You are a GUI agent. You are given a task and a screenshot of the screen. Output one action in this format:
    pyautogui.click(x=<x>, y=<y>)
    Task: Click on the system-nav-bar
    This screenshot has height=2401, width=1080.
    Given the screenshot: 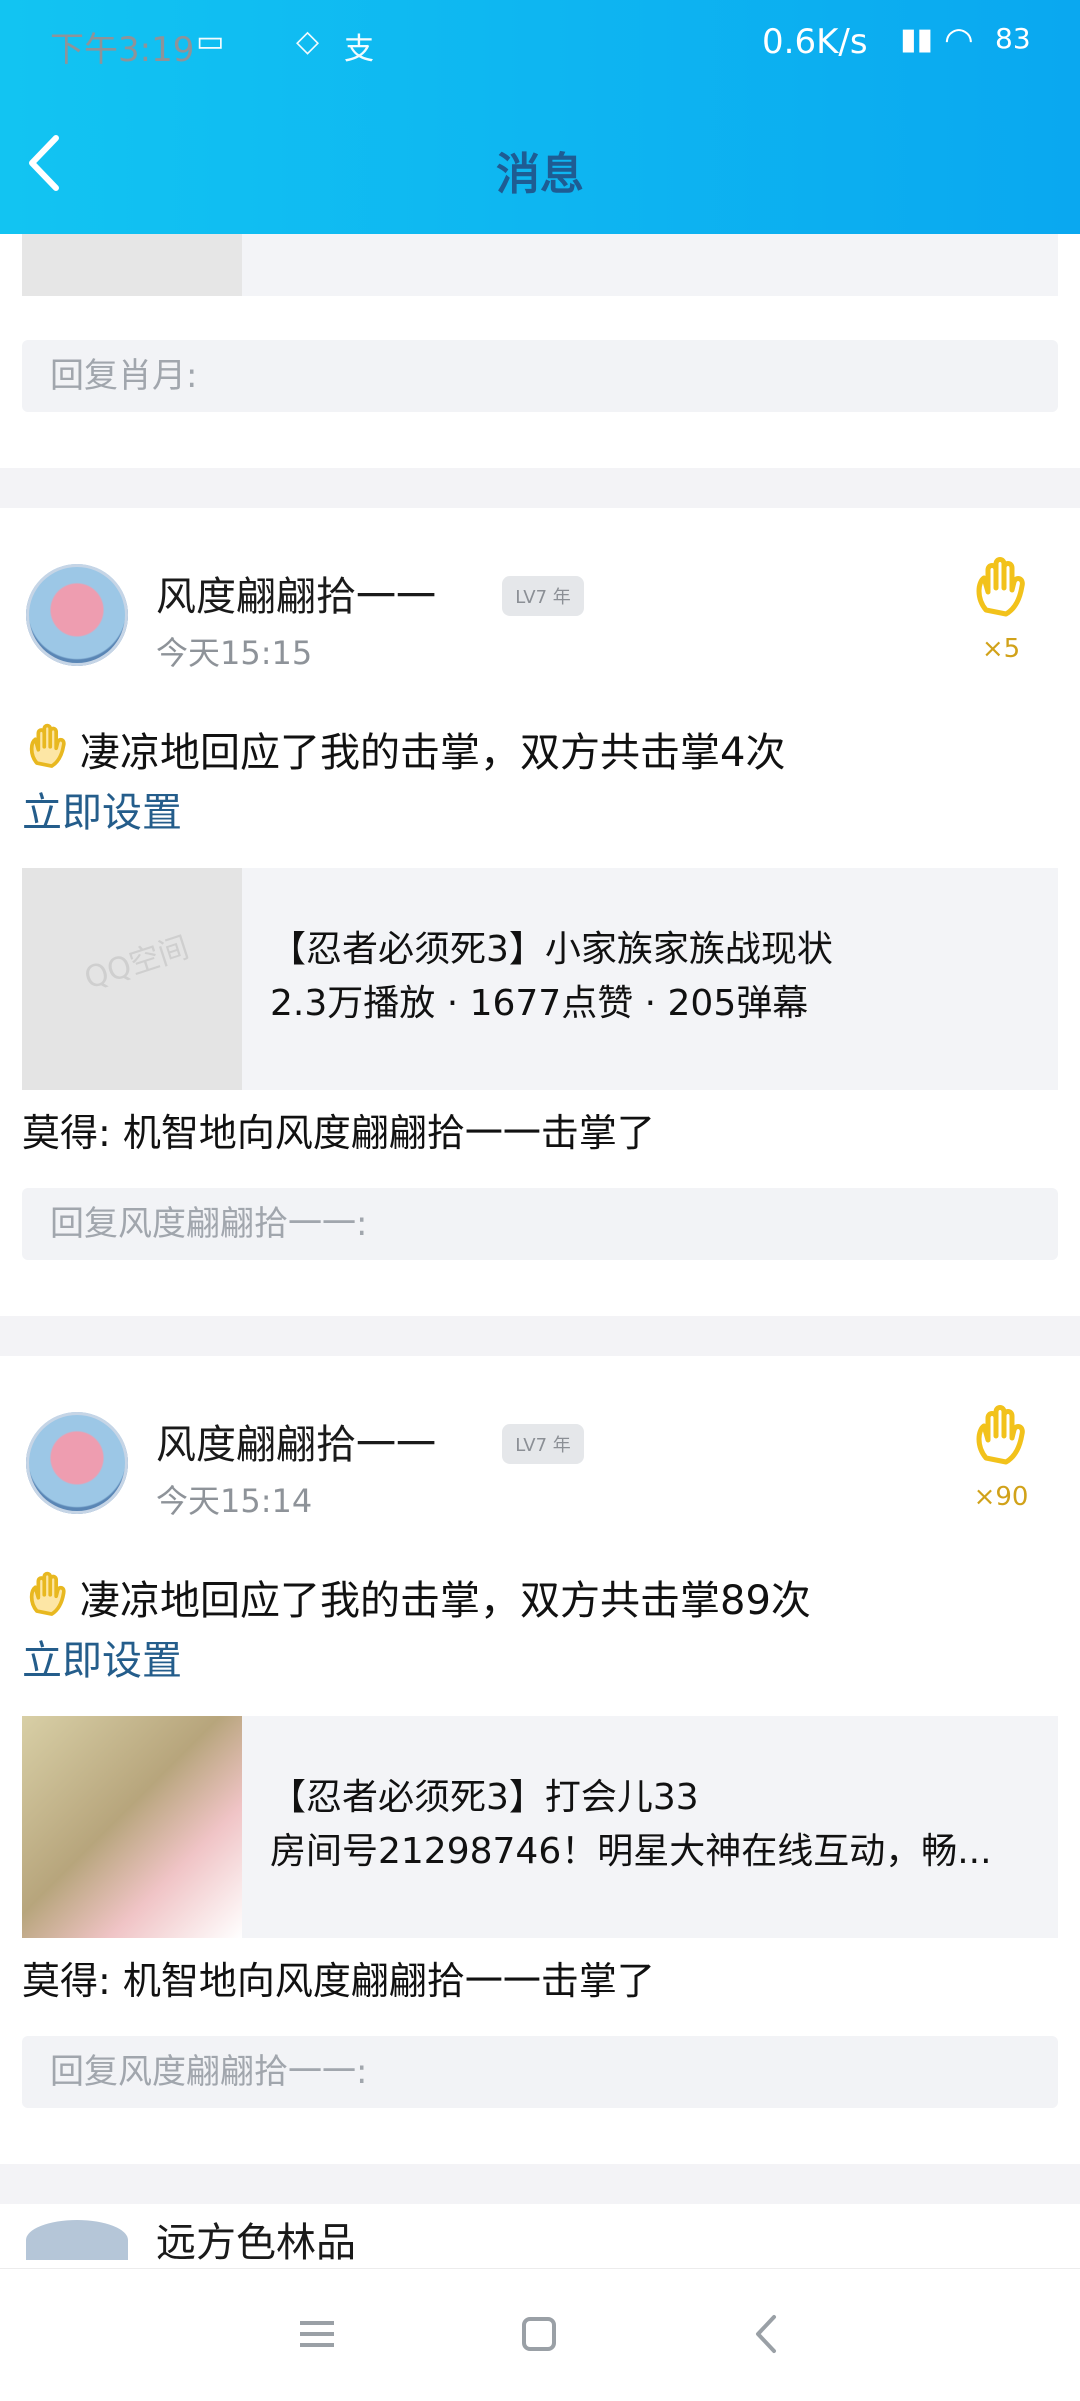 What is the action you would take?
    pyautogui.click(x=540, y=2334)
    